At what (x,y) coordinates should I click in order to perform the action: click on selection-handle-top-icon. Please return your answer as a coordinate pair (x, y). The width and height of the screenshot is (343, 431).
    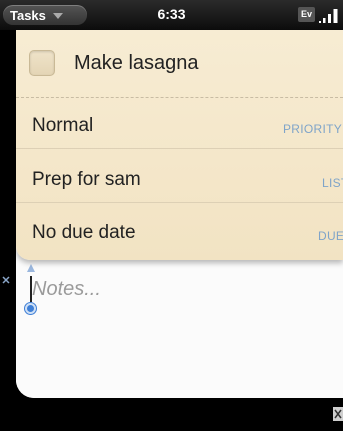
    Looking at the image, I should click on (31, 268).